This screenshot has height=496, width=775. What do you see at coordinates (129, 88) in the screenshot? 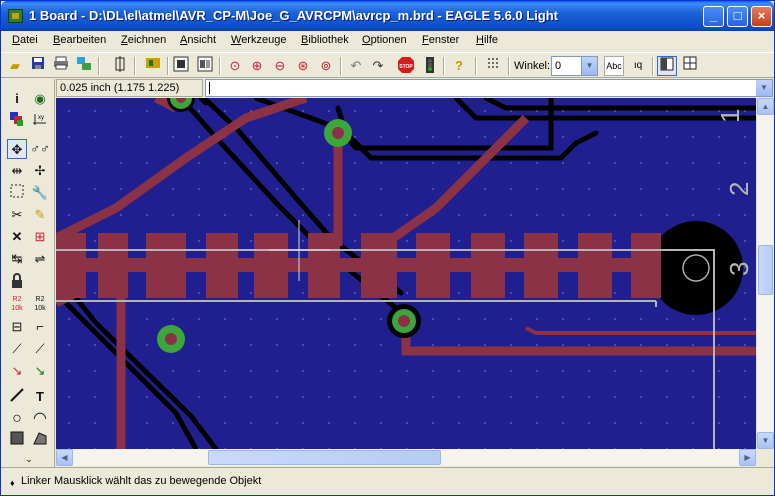
I see `coordinate-display: 0.025 inch (1.175 1.225)` at bounding box center [129, 88].